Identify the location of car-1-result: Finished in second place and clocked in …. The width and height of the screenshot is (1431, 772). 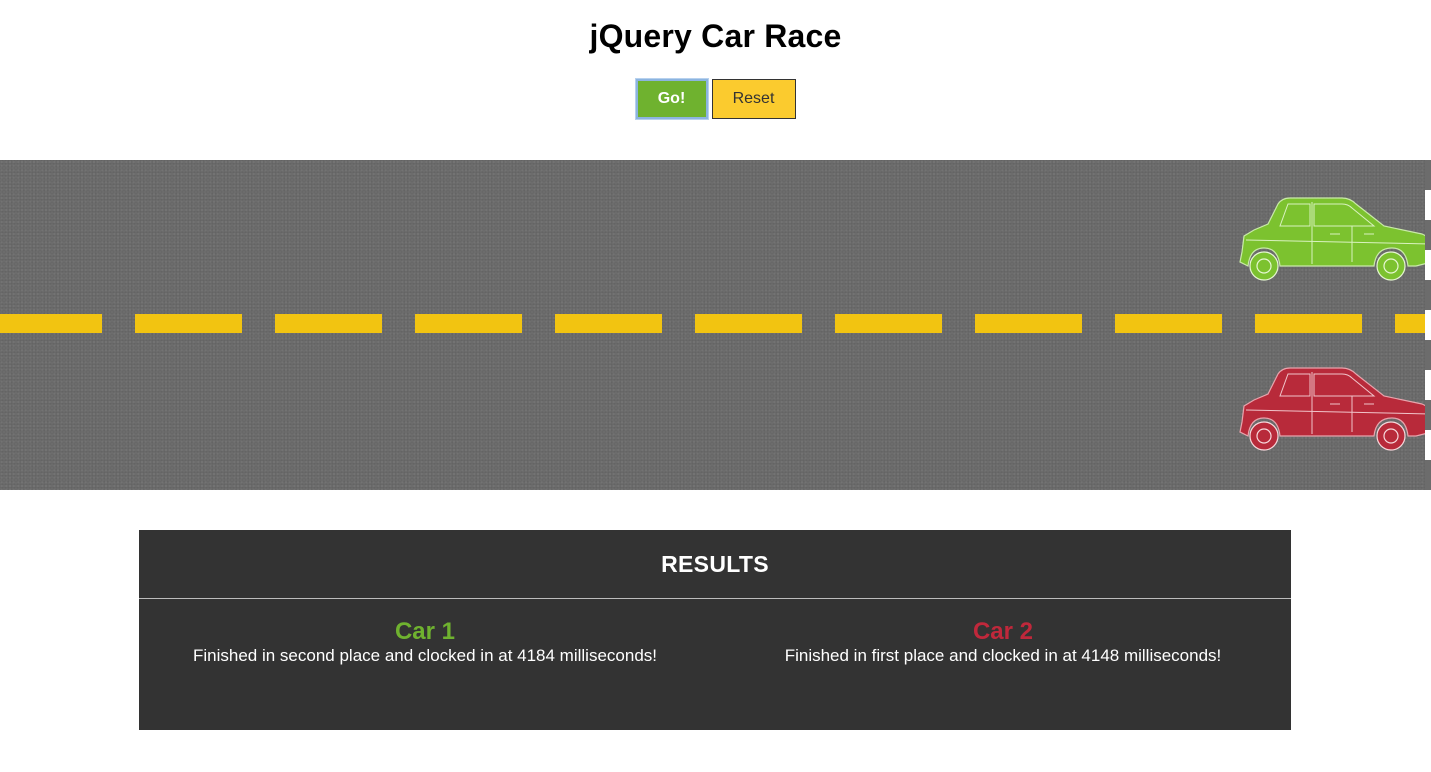
(425, 655).